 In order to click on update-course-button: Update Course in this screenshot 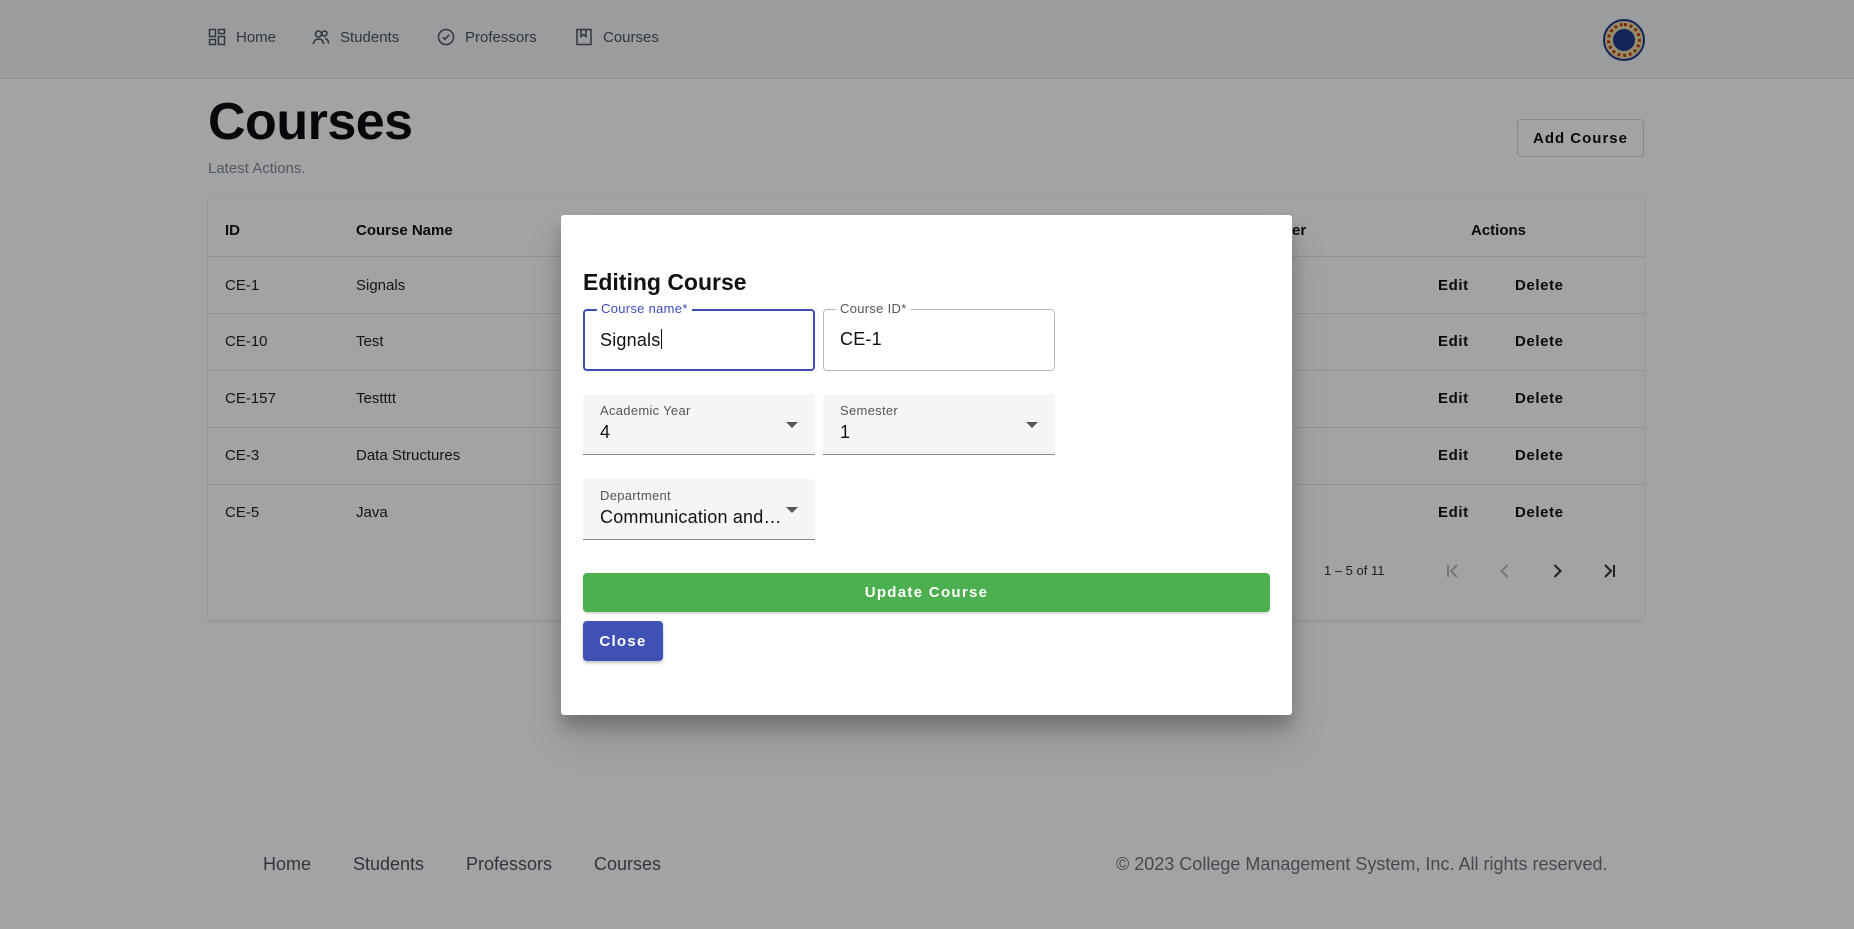, I will do `click(926, 592)`.